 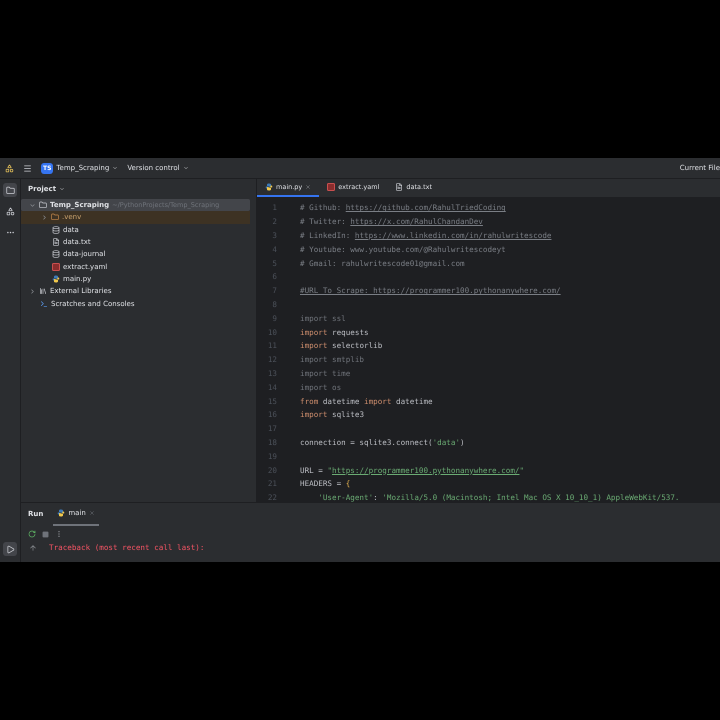 What do you see at coordinates (27, 168) in the screenshot?
I see `menu-icon` at bounding box center [27, 168].